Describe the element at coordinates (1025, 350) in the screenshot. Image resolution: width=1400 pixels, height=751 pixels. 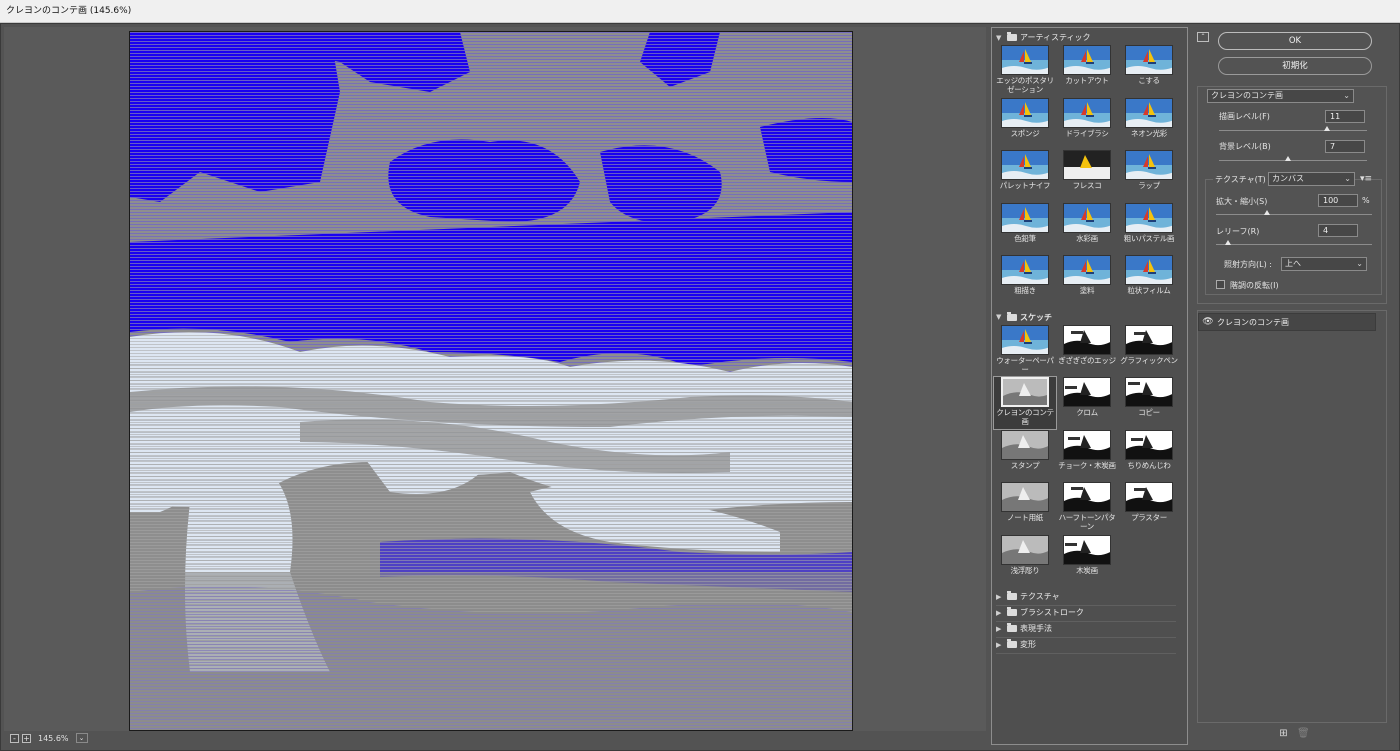
I see `filter-item: ウォーターペーパー` at that location.